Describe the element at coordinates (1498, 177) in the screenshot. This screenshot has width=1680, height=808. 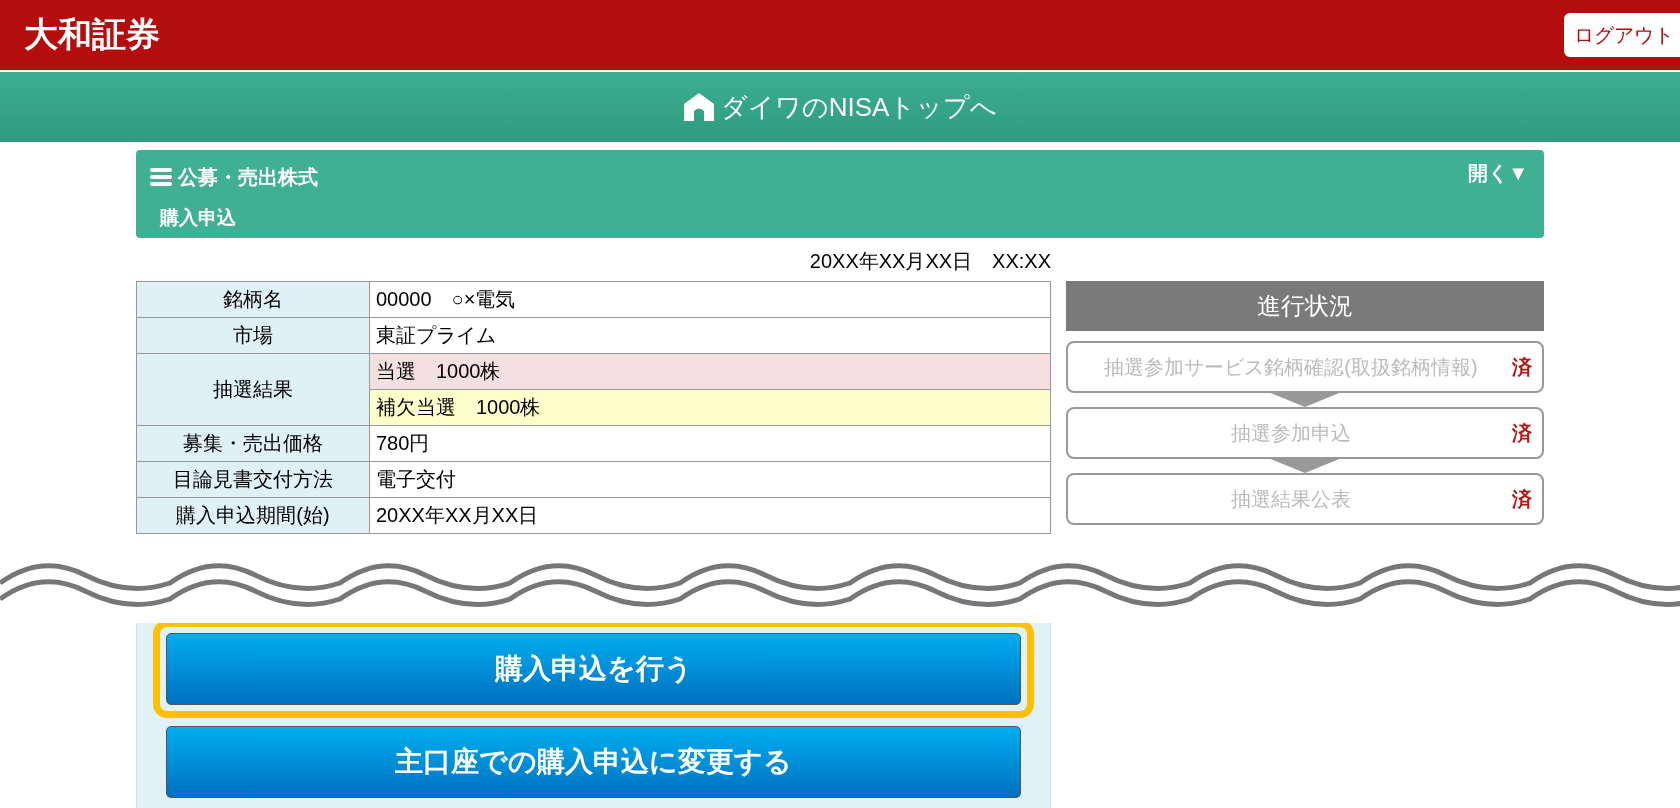
I see `expand-toggle: 開く▼` at that location.